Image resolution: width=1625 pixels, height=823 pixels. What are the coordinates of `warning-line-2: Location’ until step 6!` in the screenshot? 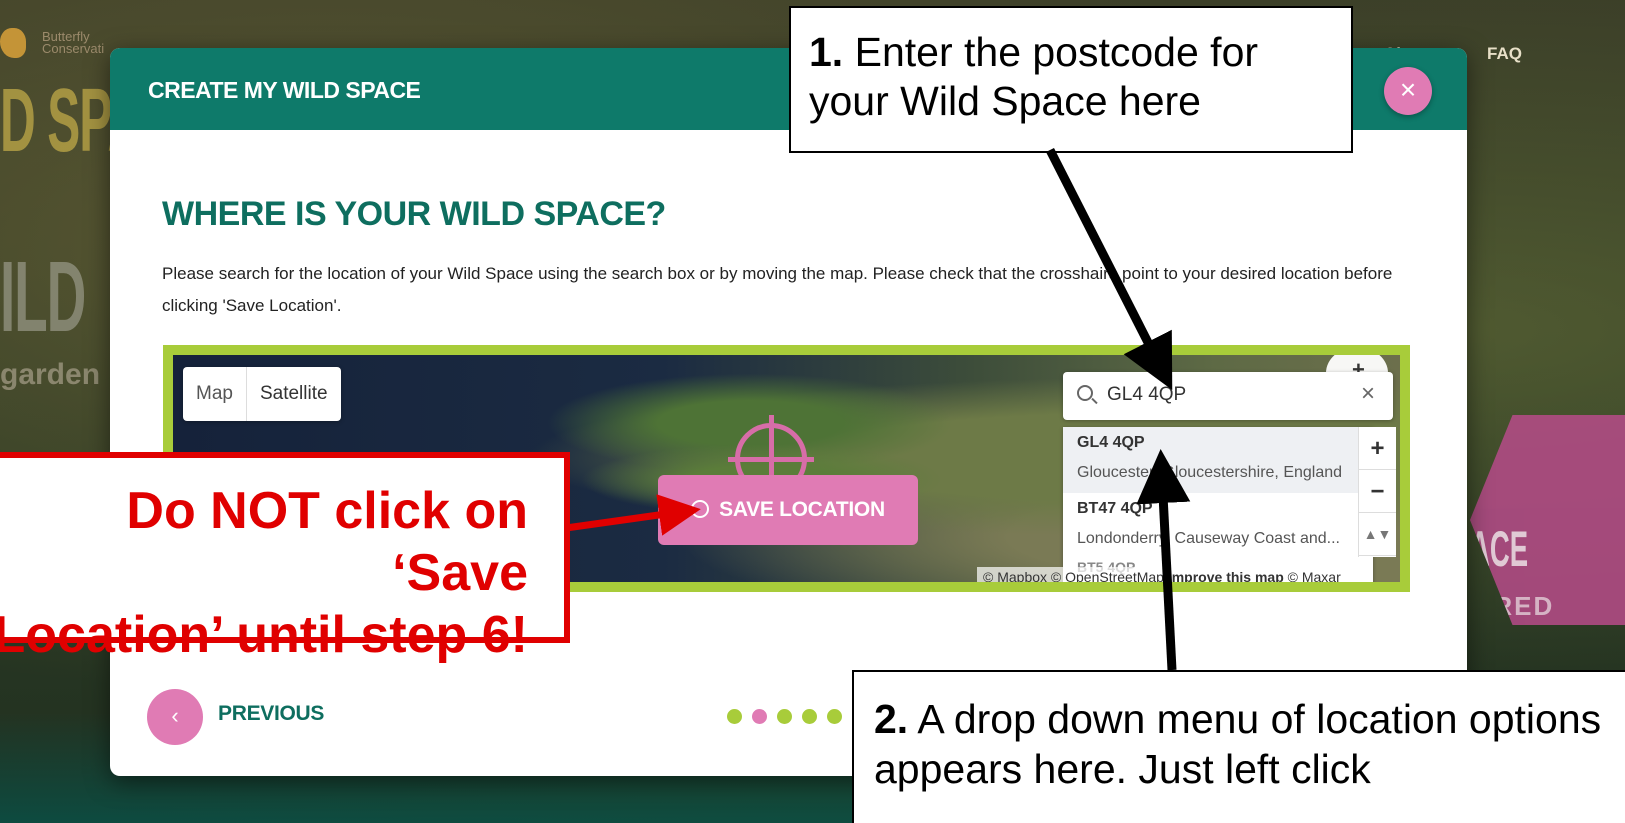 It's located at (264, 635).